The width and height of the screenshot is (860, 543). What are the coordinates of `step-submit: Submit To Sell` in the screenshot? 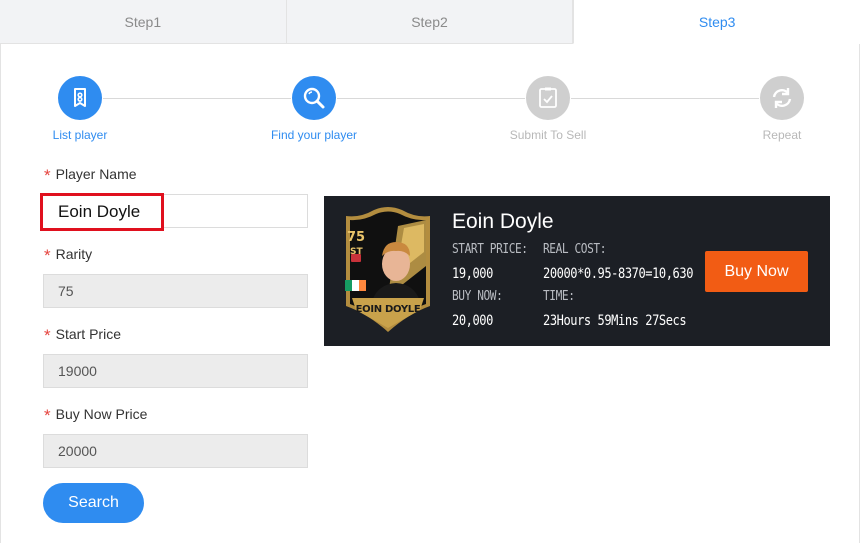 It's located at (548, 109).